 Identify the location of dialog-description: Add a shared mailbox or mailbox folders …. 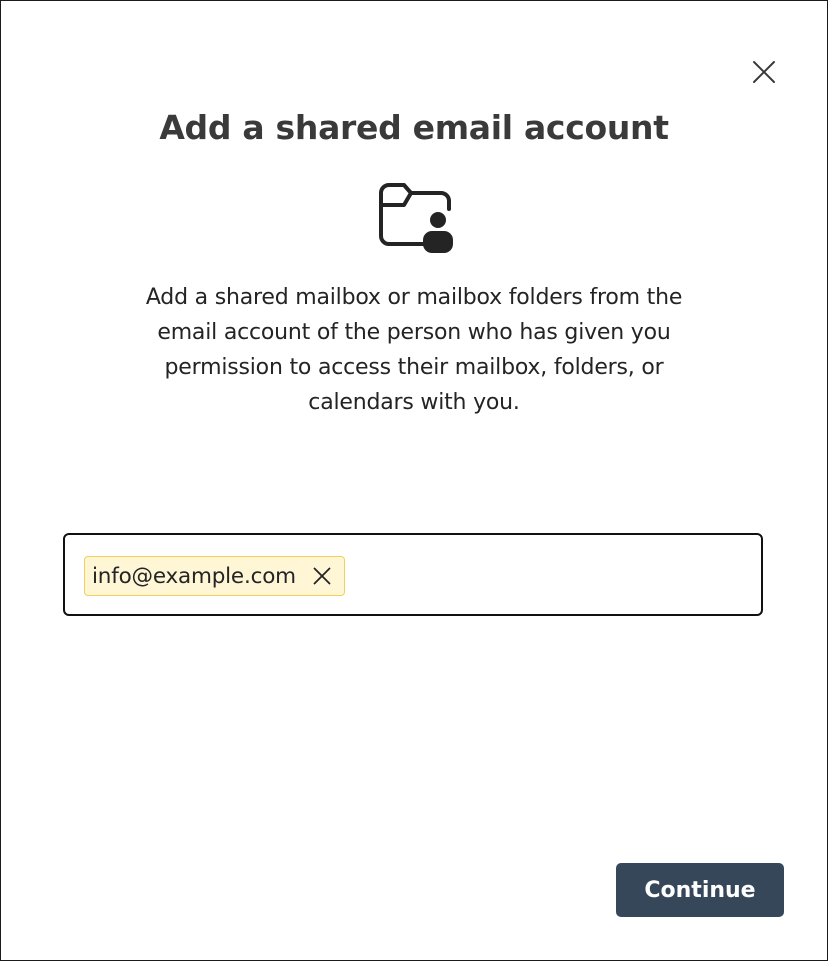
(414, 350).